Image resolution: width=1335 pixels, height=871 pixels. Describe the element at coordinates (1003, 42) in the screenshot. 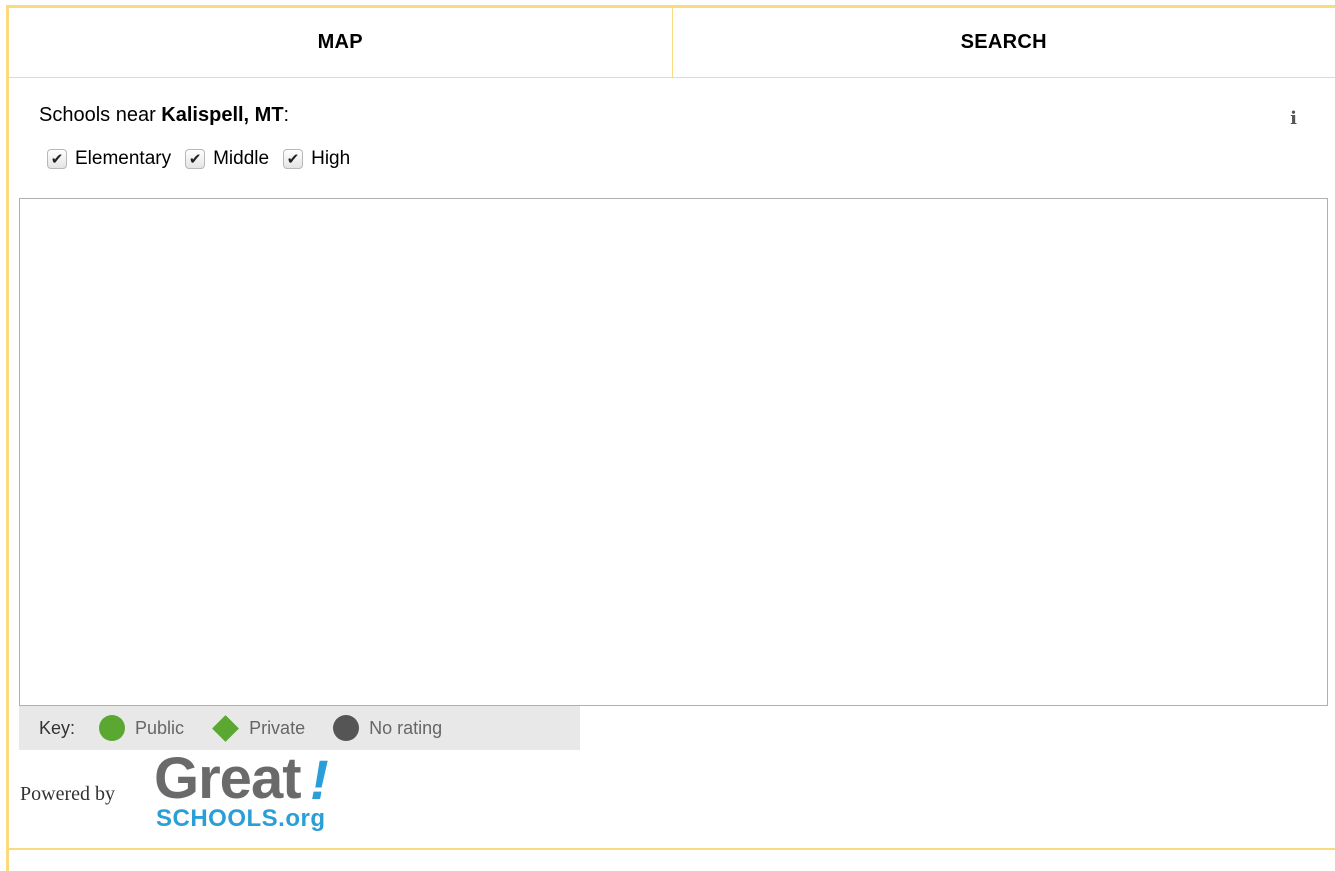

I see `tab-search: SEARCH` at that location.